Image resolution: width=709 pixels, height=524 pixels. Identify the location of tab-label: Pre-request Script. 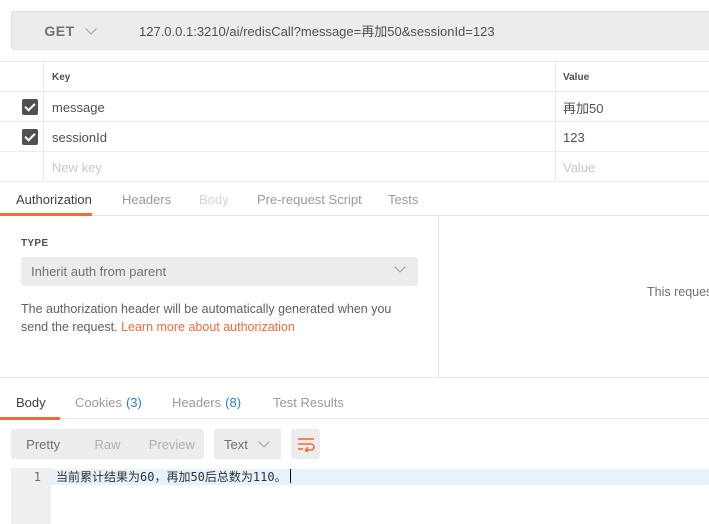
(309, 199).